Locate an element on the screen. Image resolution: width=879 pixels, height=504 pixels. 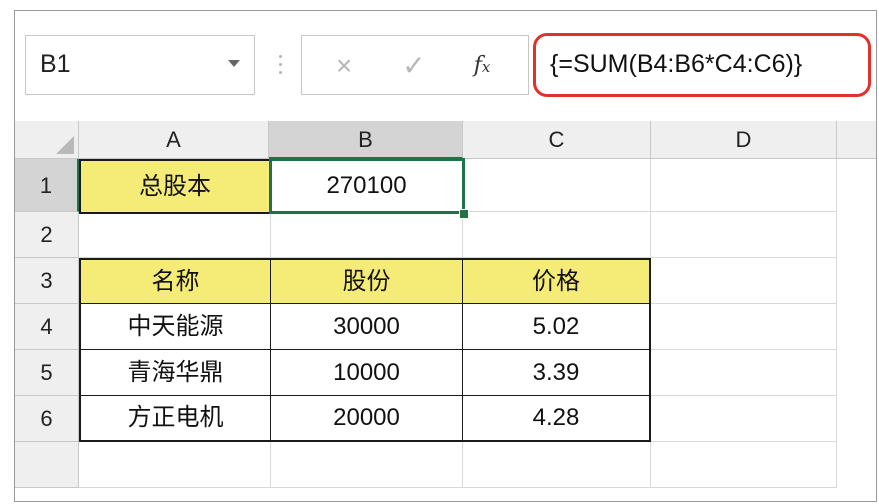
formula-input: {=SUM(B4:B6*C4:C6)} is located at coordinates (702, 65).